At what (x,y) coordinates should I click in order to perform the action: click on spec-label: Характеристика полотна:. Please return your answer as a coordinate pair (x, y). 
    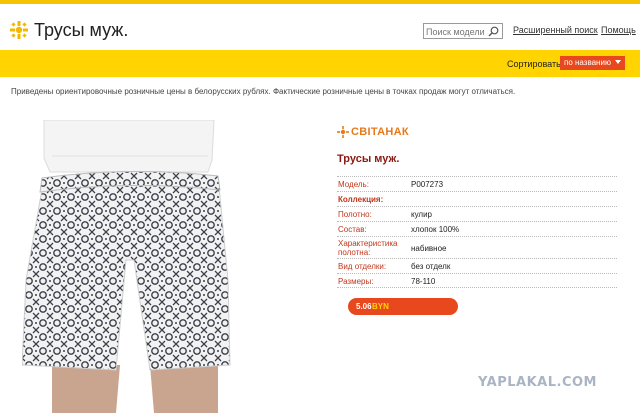
    Looking at the image, I should click on (368, 248).